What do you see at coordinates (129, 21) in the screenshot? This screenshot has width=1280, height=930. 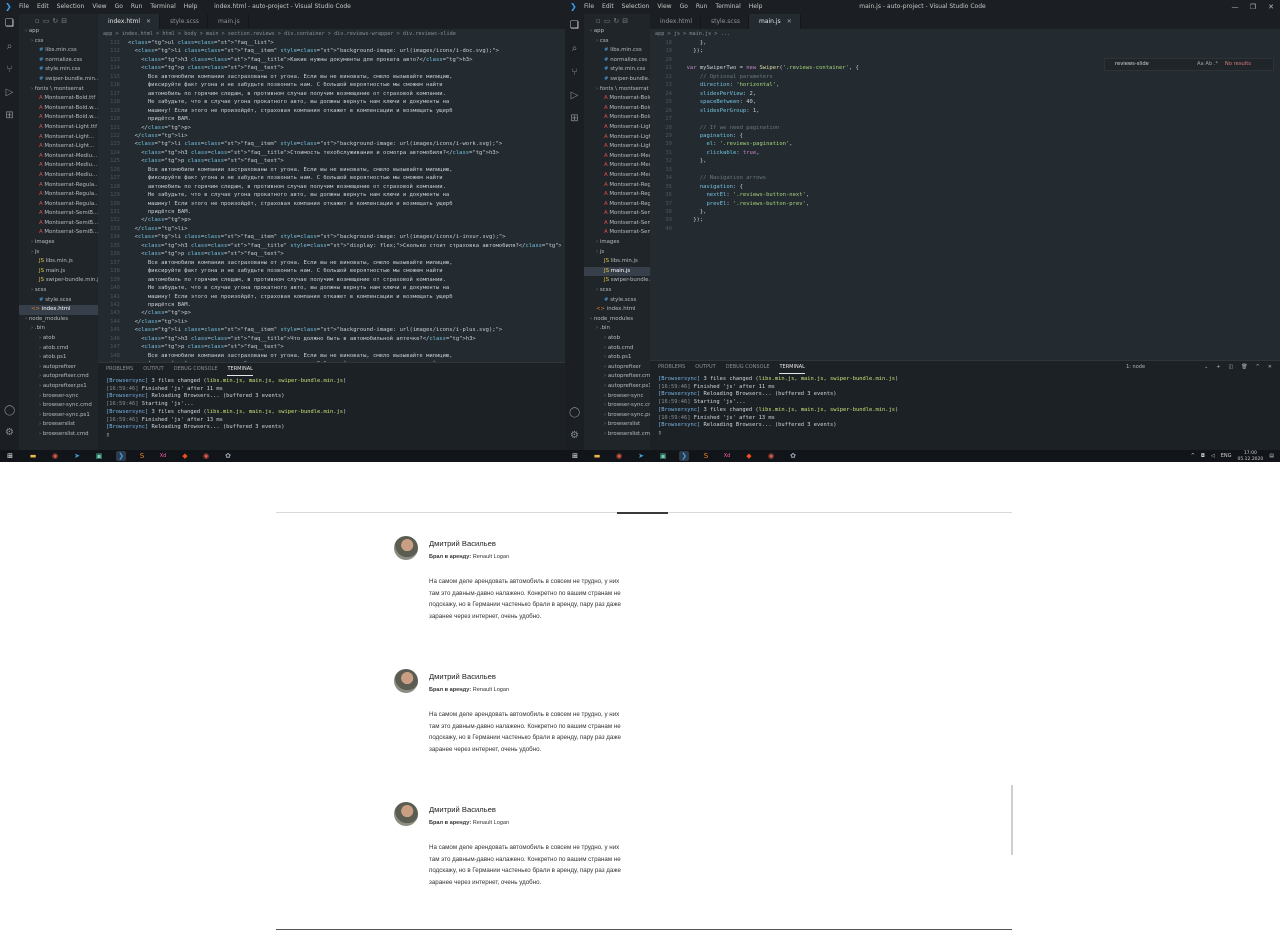 I see `editor-tab: index.html ✕` at bounding box center [129, 21].